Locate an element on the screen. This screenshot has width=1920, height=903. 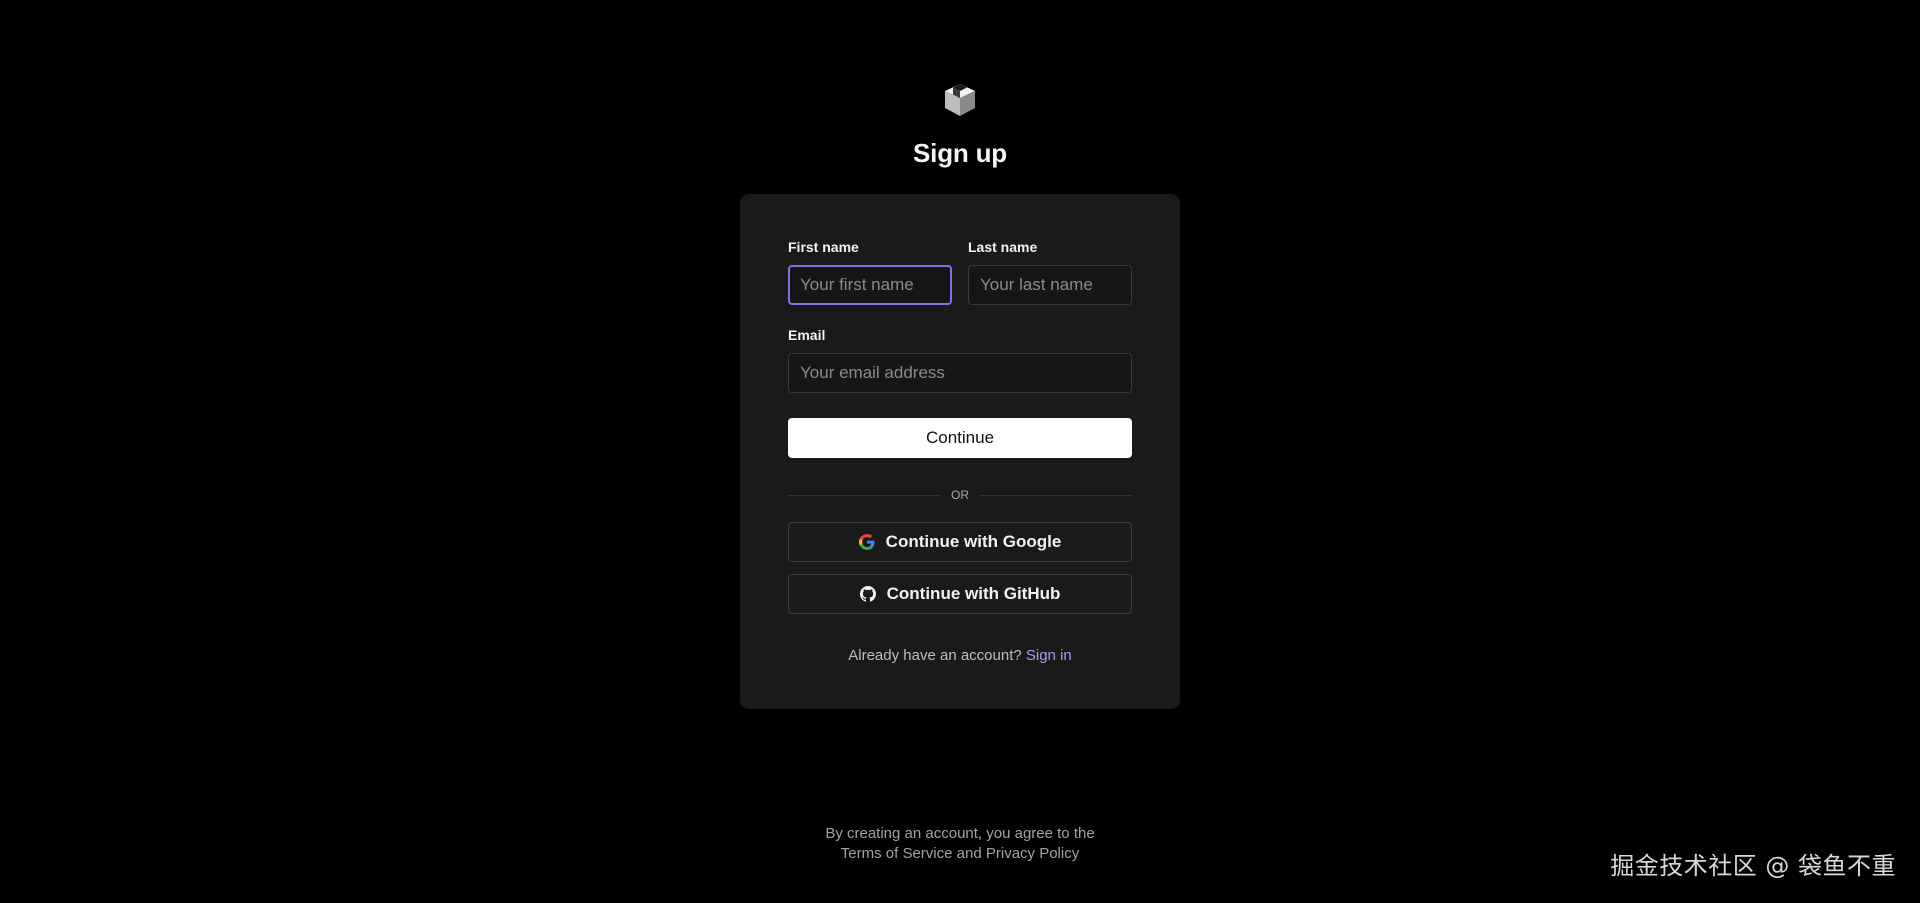
page-title: Sign up is located at coordinates (960, 153).